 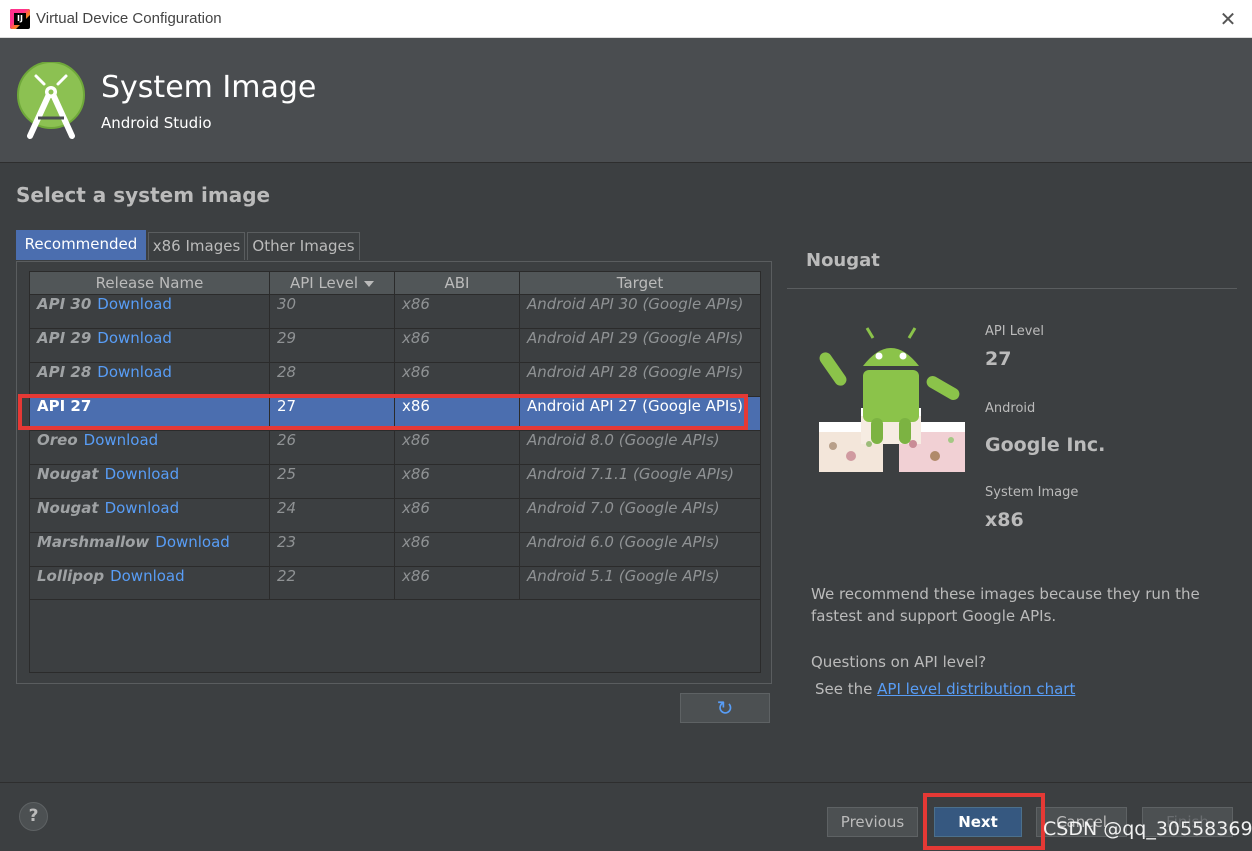 I want to click on detail-title: Nougat, so click(x=843, y=260).